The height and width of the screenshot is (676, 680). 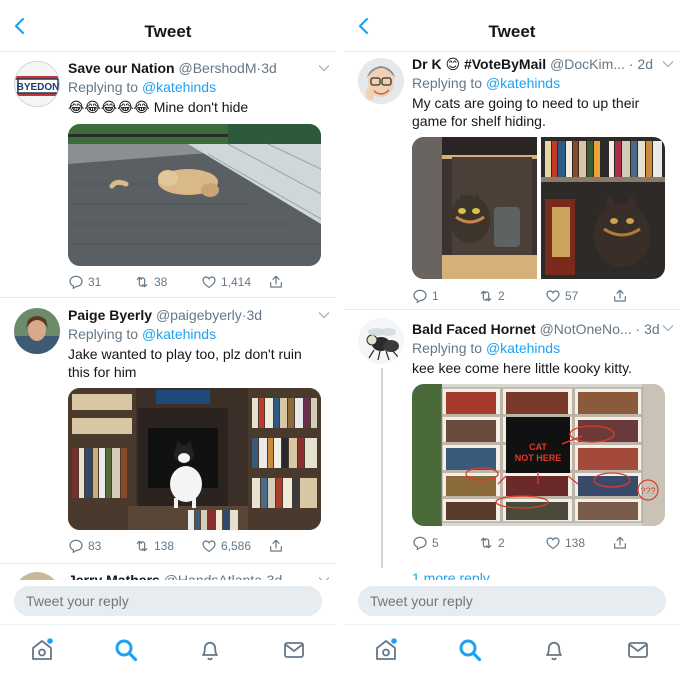 I want to click on messages-icon, so click(x=294, y=650).